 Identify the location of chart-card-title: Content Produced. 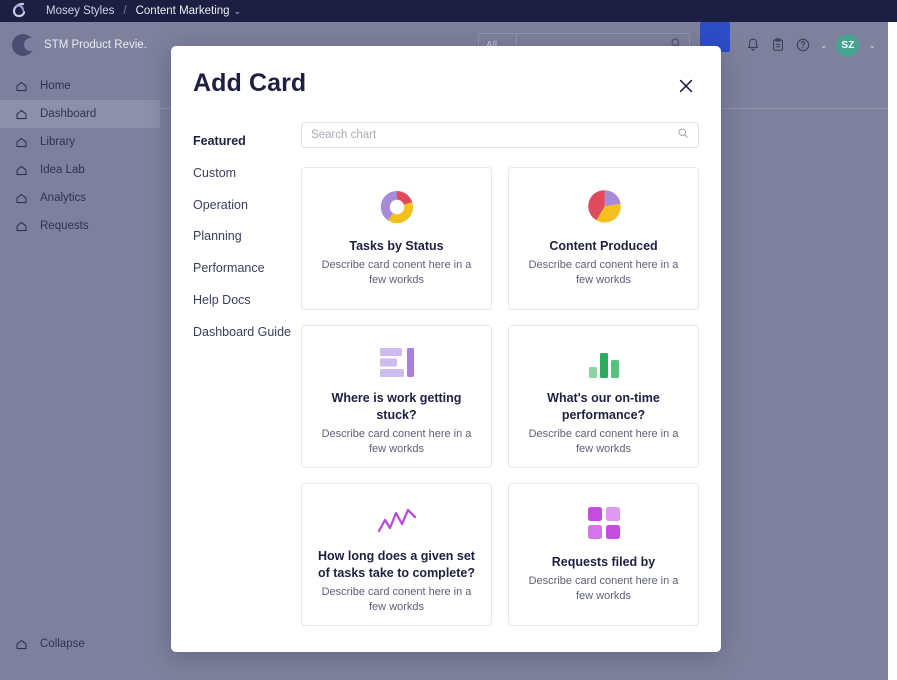
(603, 246).